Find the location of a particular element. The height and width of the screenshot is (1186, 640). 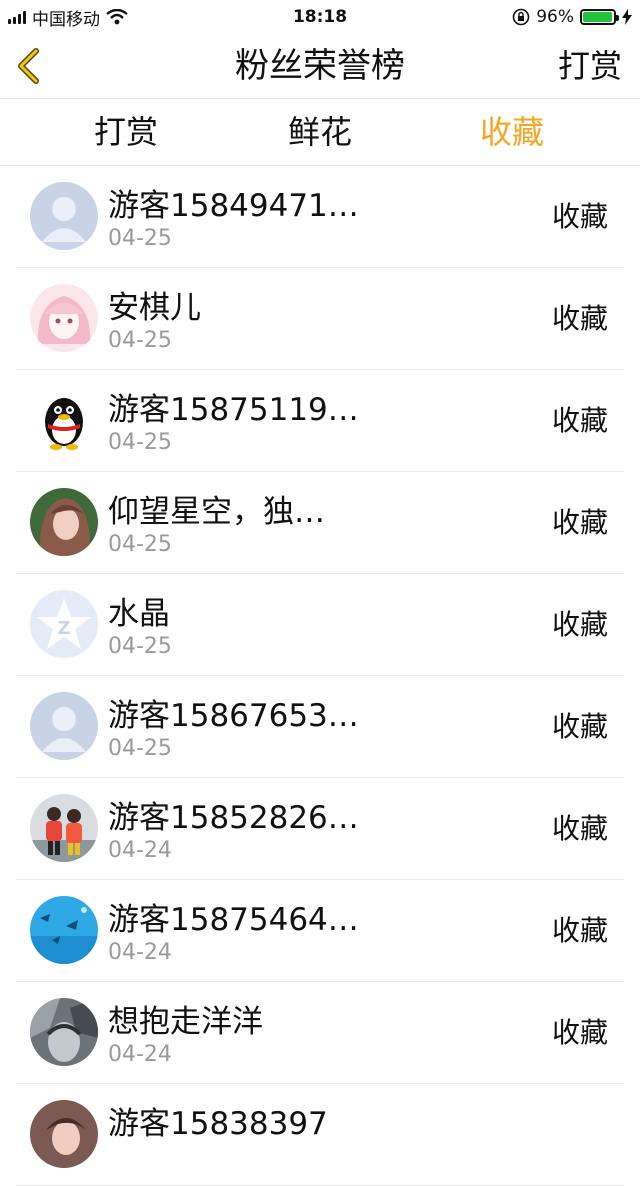

list-item: 游客15875464… 04-24 收藏 is located at coordinates (320, 931).